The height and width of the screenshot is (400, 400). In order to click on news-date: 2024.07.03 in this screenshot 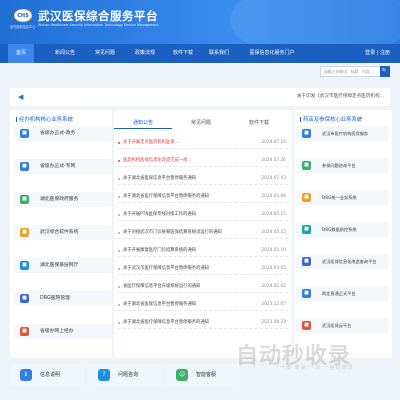, I will do `click(273, 178)`.